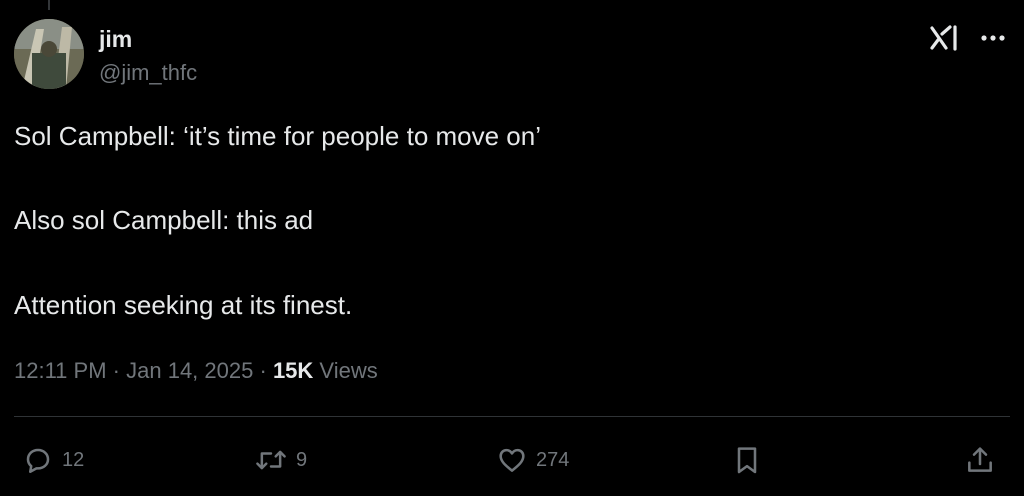 The height and width of the screenshot is (496, 1024). I want to click on share-button, so click(980, 460).